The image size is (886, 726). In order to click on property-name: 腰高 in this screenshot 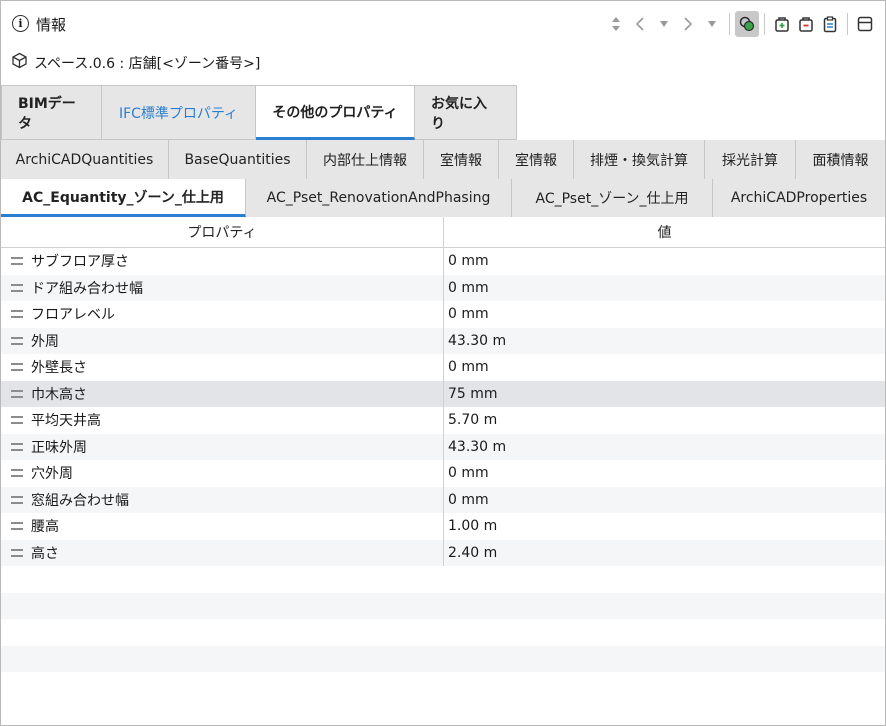, I will do `click(45, 527)`.